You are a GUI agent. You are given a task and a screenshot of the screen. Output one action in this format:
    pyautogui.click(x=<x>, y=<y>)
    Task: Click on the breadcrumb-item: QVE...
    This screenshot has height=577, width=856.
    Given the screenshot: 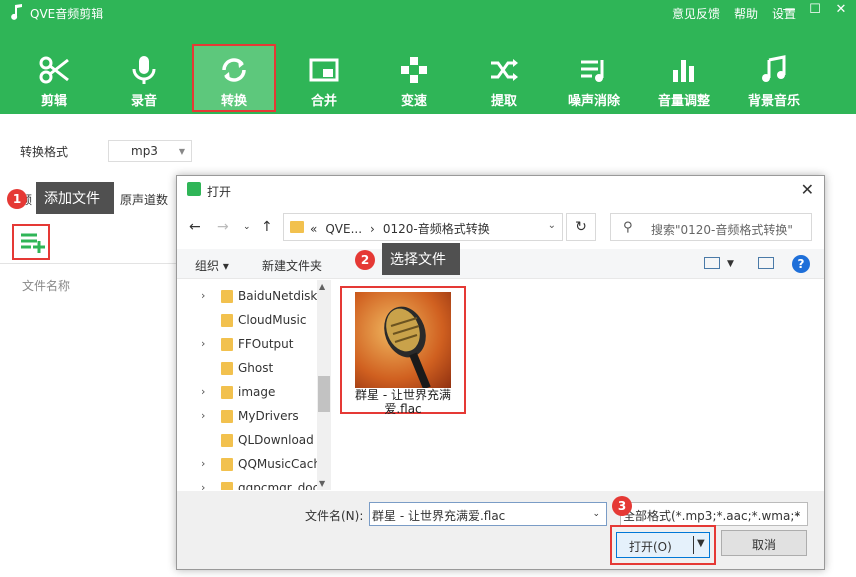 What is the action you would take?
    pyautogui.click(x=343, y=229)
    